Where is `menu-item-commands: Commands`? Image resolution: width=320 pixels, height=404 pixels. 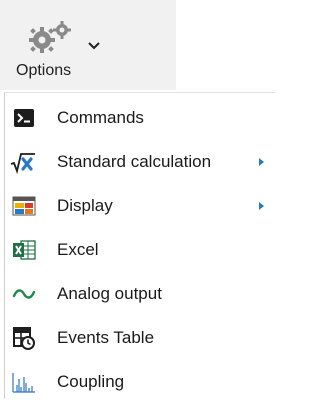 menu-item-commands: Commands is located at coordinates (139, 118).